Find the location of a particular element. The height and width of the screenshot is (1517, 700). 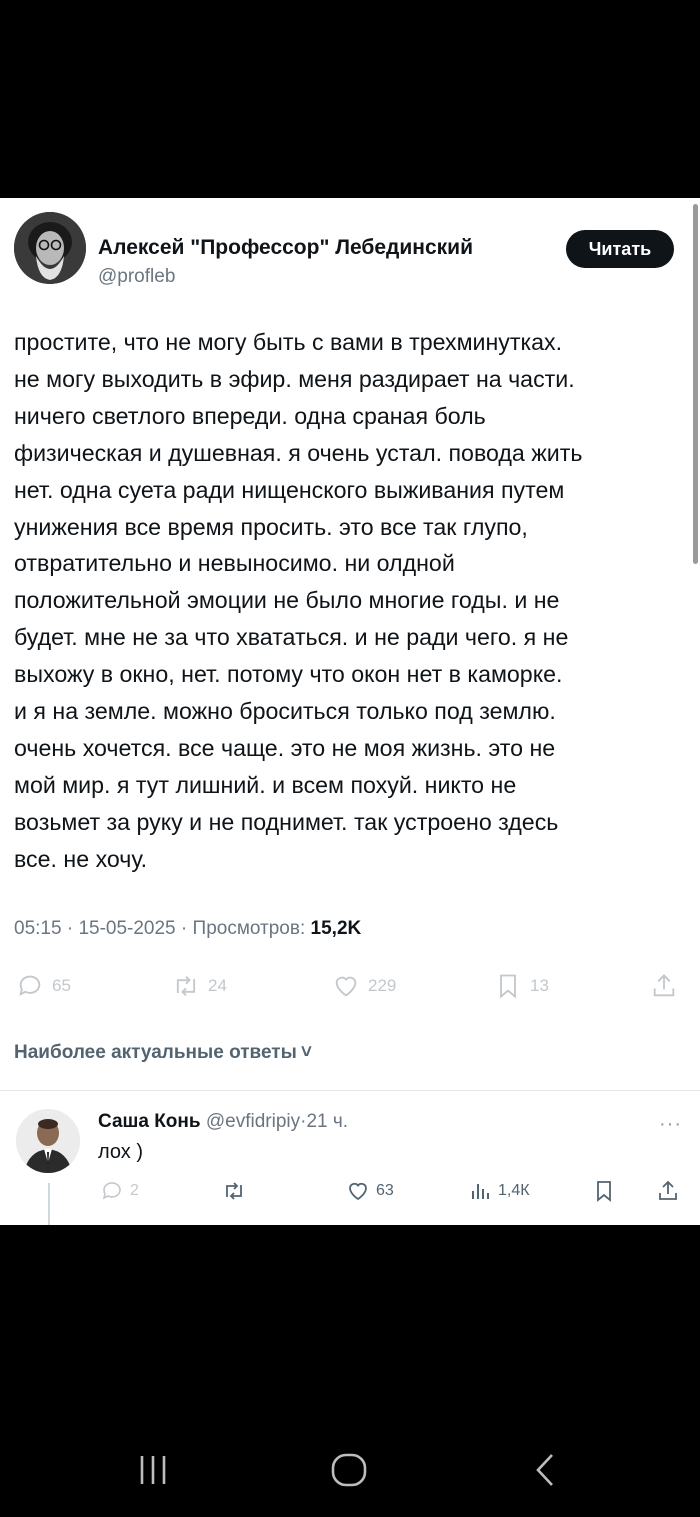

reply-like-button: 63 is located at coordinates (370, 1191).